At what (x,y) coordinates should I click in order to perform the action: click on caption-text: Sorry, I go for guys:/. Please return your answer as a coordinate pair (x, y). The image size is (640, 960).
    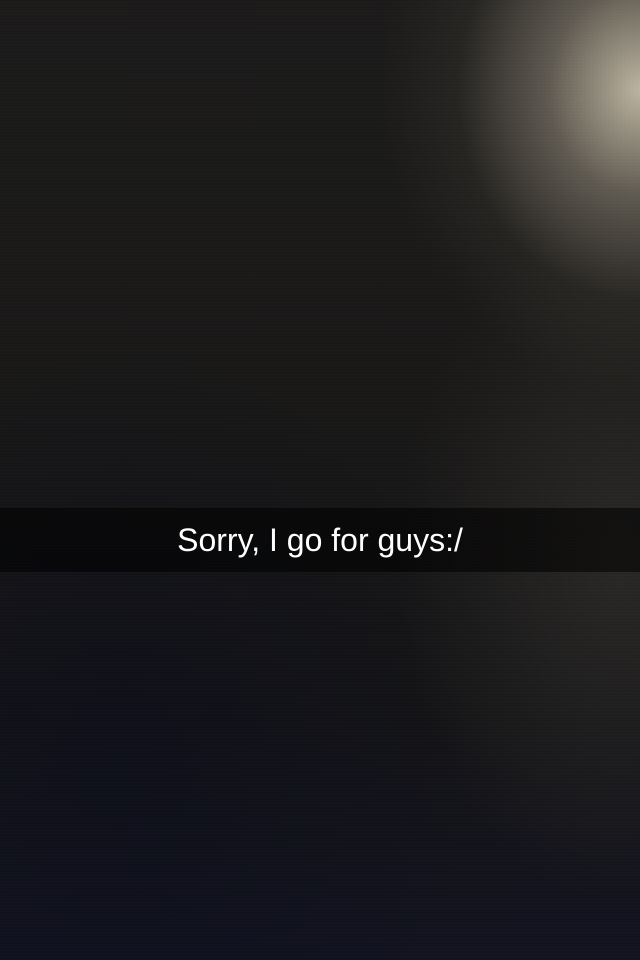
    Looking at the image, I should click on (320, 540).